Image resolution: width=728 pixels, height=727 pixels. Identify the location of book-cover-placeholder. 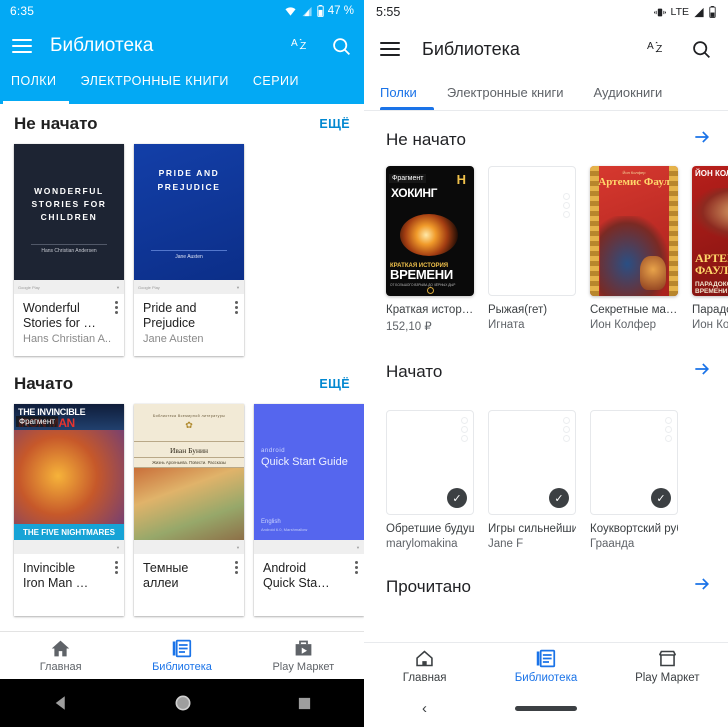
(532, 231).